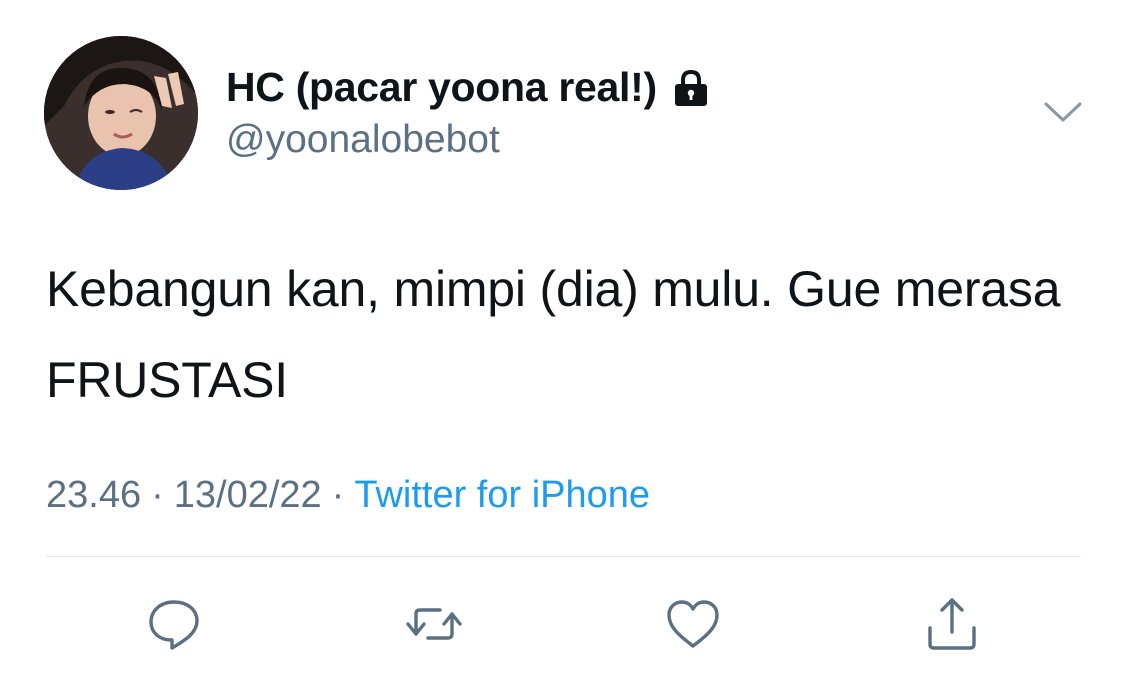  Describe the element at coordinates (1063, 112) in the screenshot. I see `chevron-down-icon` at that location.